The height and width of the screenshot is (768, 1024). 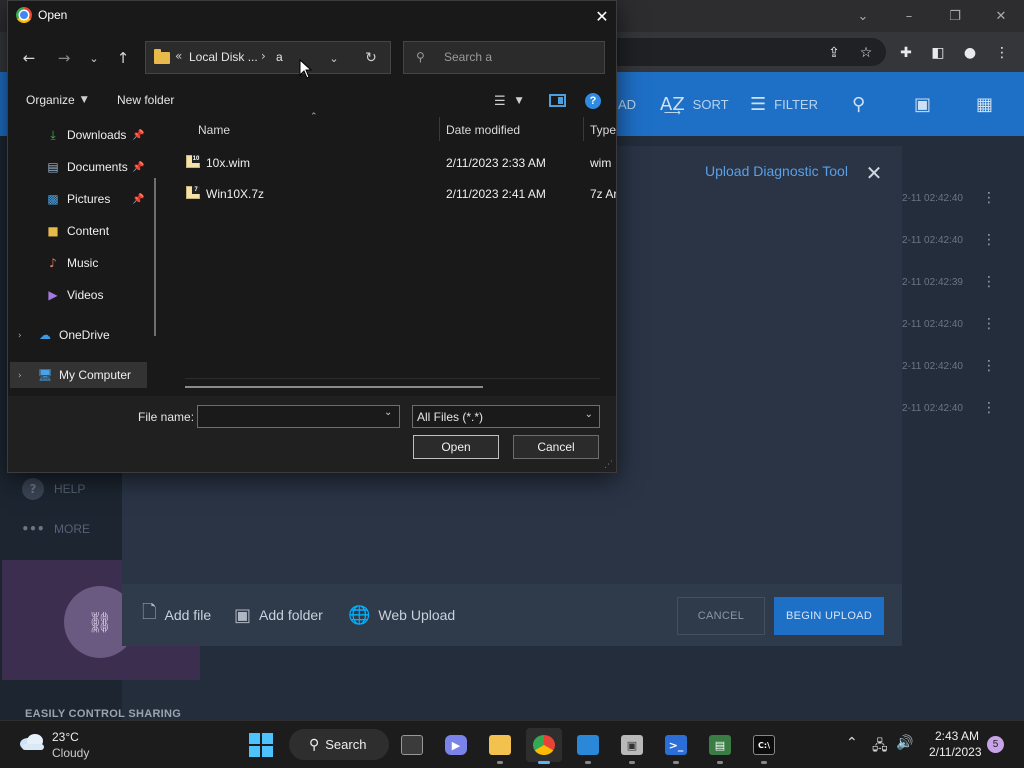 What do you see at coordinates (603, 130) in the screenshot?
I see `column-header-type: Type` at bounding box center [603, 130].